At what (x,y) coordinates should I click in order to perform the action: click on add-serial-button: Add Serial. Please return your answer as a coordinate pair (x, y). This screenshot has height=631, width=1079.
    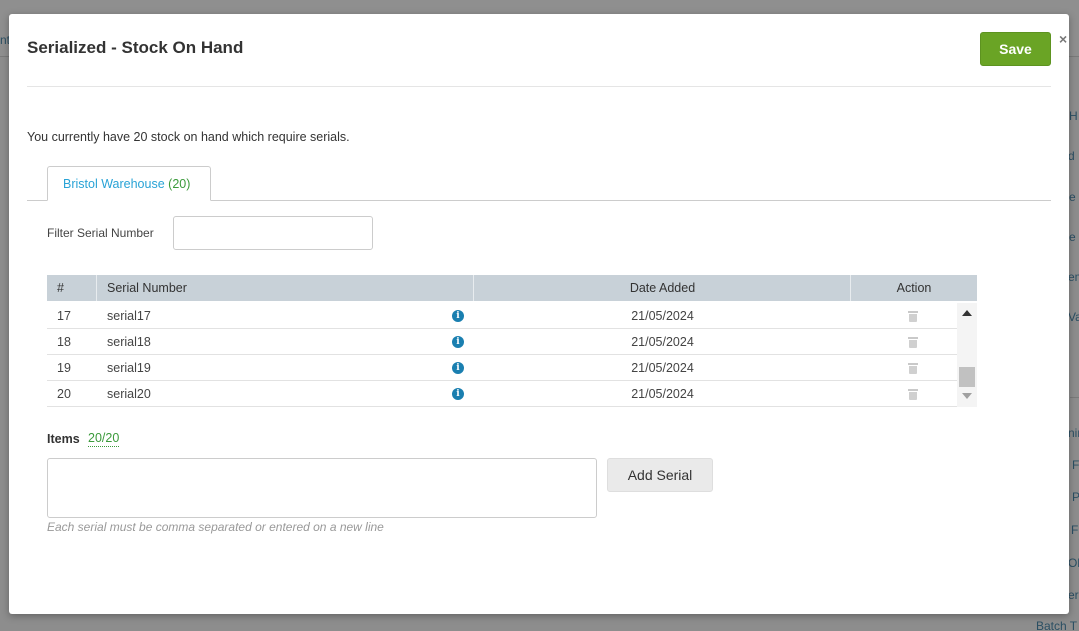
    Looking at the image, I should click on (660, 475).